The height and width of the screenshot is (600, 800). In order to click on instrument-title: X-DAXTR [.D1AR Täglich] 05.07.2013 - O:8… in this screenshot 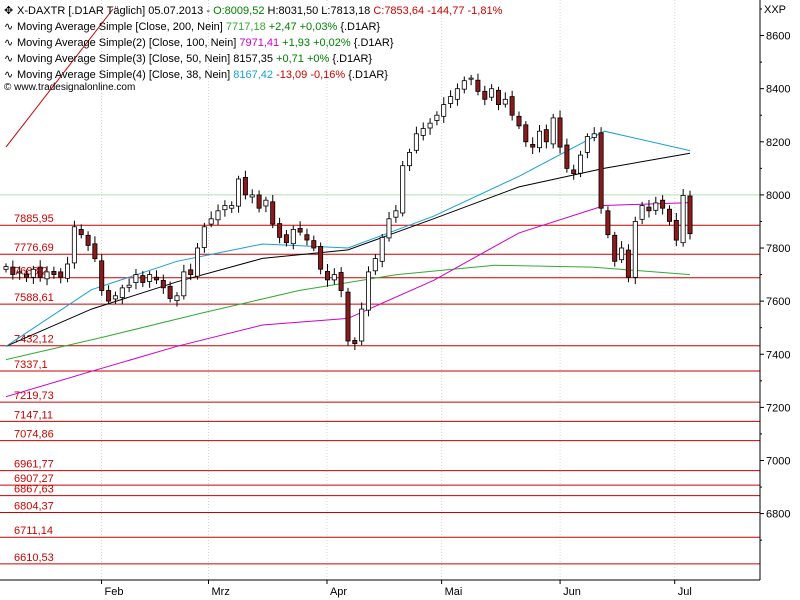, I will do `click(260, 11)`.